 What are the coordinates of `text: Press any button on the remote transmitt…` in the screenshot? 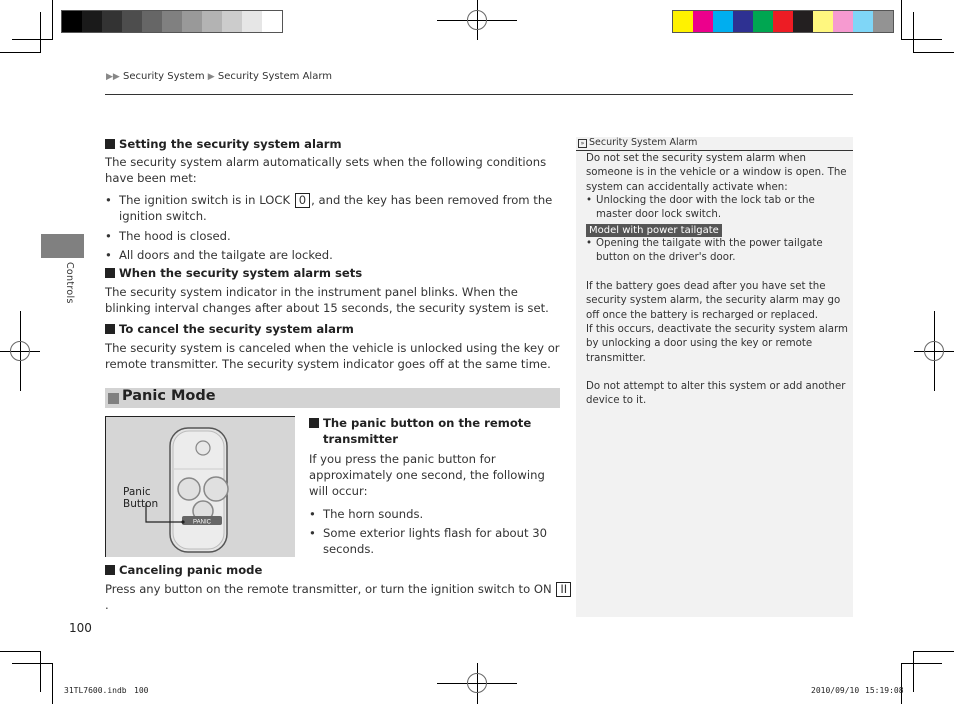 It's located at (330, 589).